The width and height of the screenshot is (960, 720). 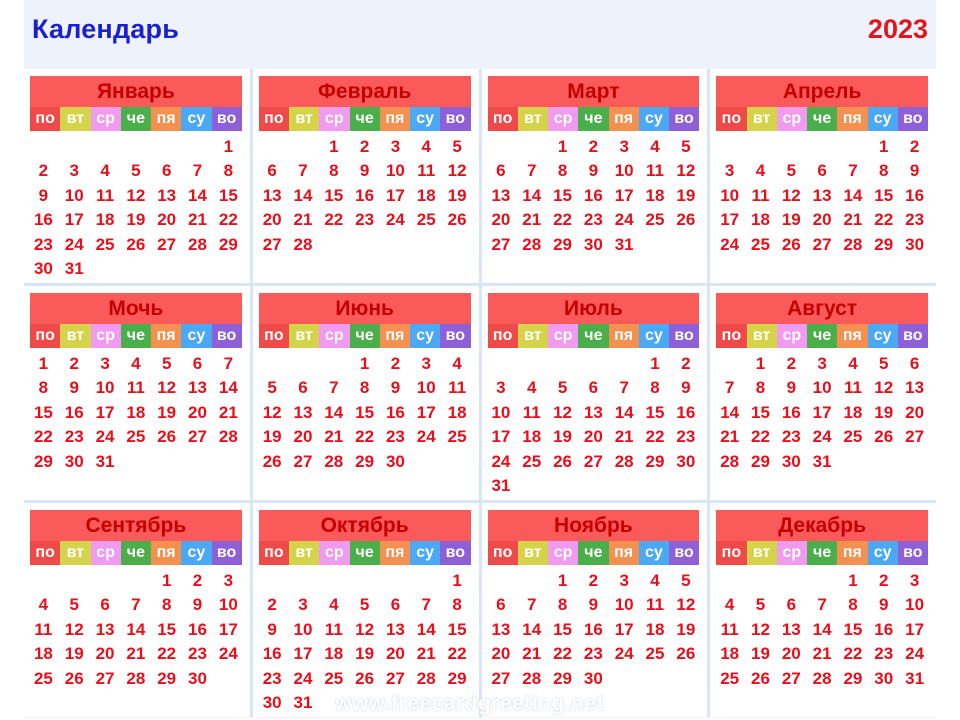 What do you see at coordinates (136, 309) in the screenshot?
I see `month-name: Мочь` at bounding box center [136, 309].